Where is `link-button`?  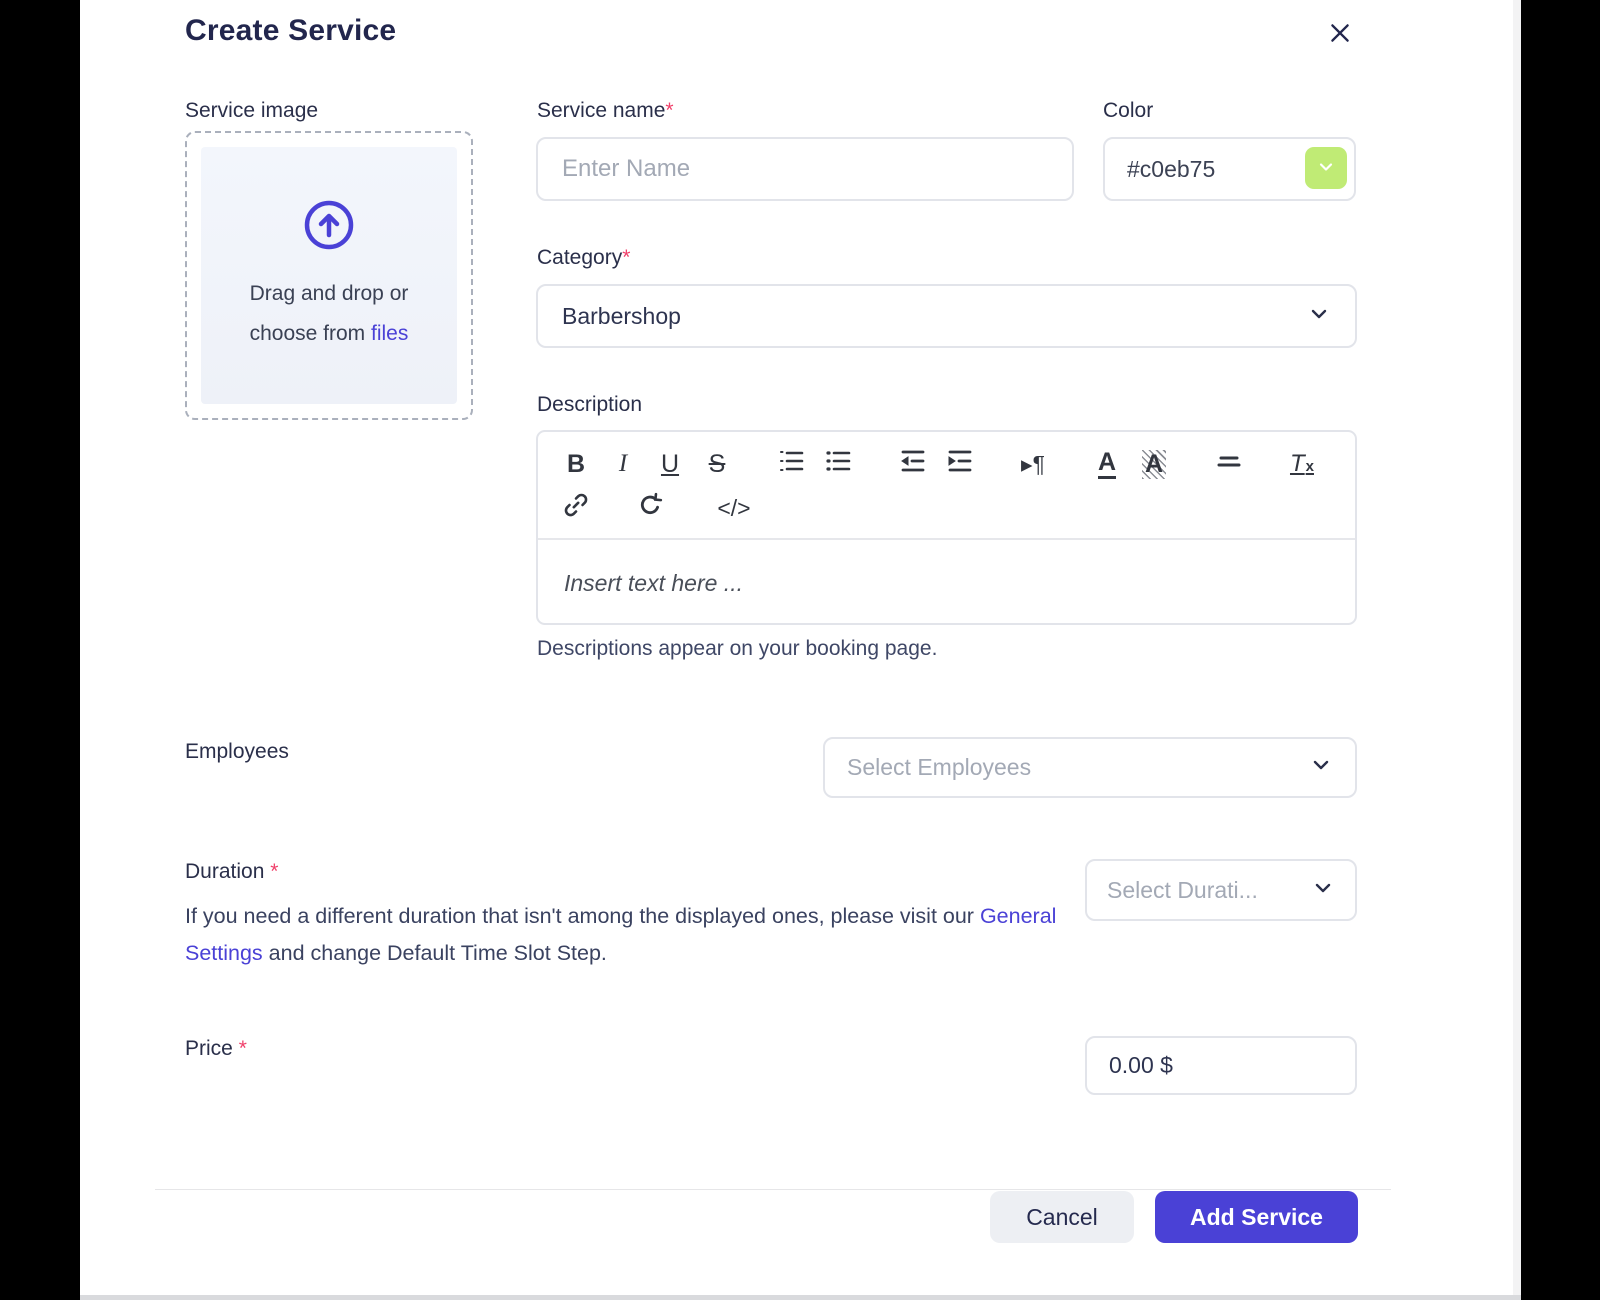 link-button is located at coordinates (576, 508).